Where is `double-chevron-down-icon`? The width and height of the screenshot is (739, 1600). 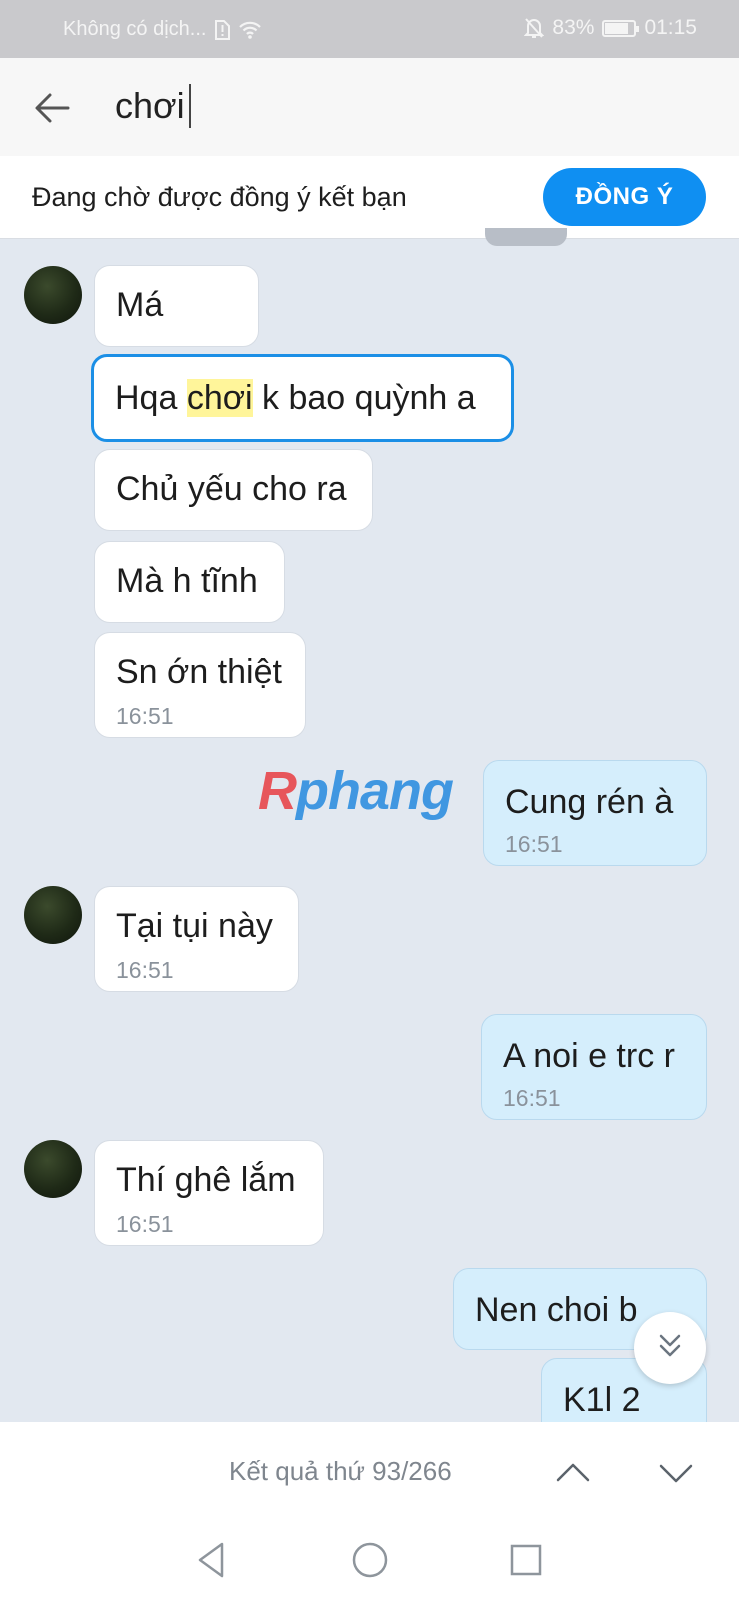
double-chevron-down-icon is located at coordinates (670, 1348).